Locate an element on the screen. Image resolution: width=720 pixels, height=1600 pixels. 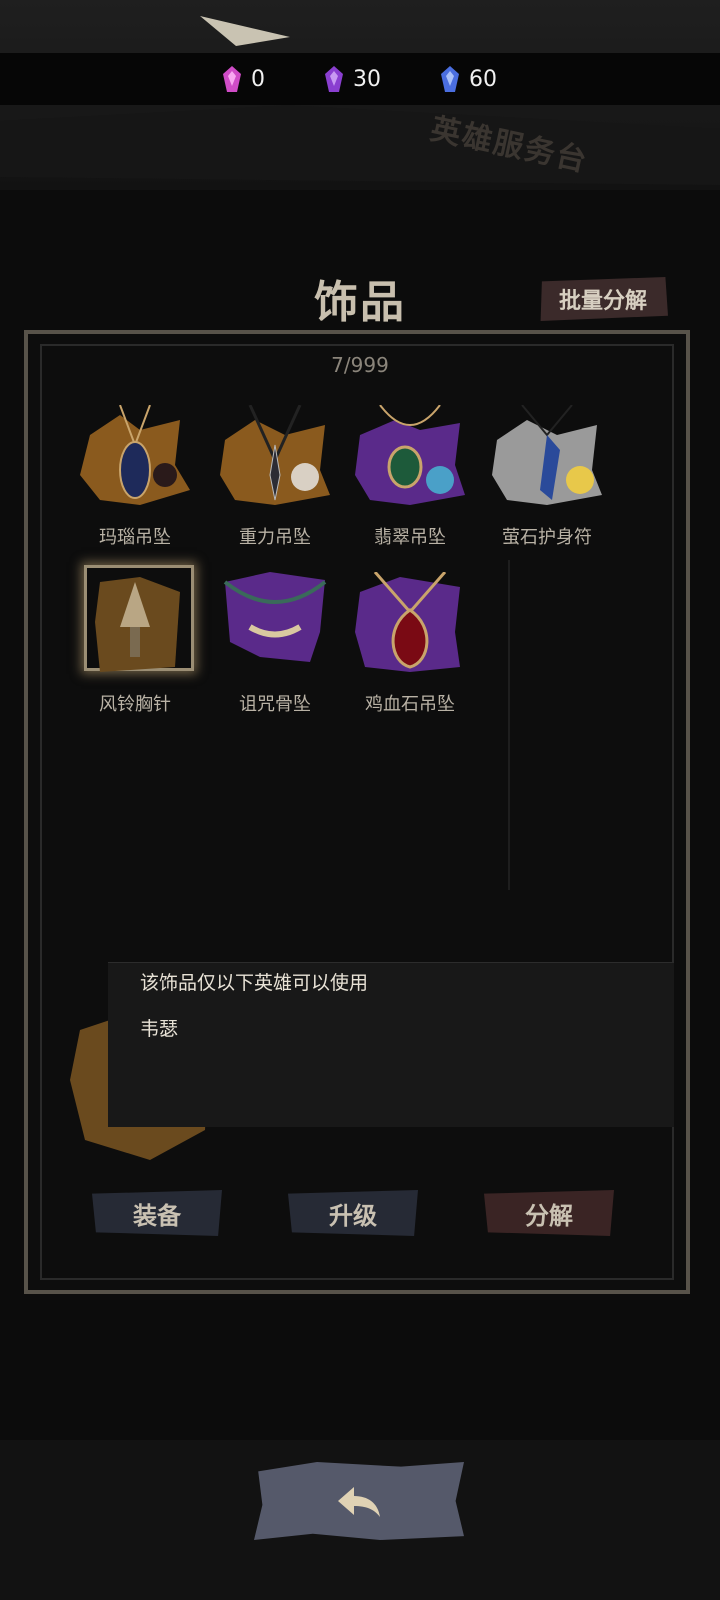
equip-button: 装备 is located at coordinates (157, 1213).